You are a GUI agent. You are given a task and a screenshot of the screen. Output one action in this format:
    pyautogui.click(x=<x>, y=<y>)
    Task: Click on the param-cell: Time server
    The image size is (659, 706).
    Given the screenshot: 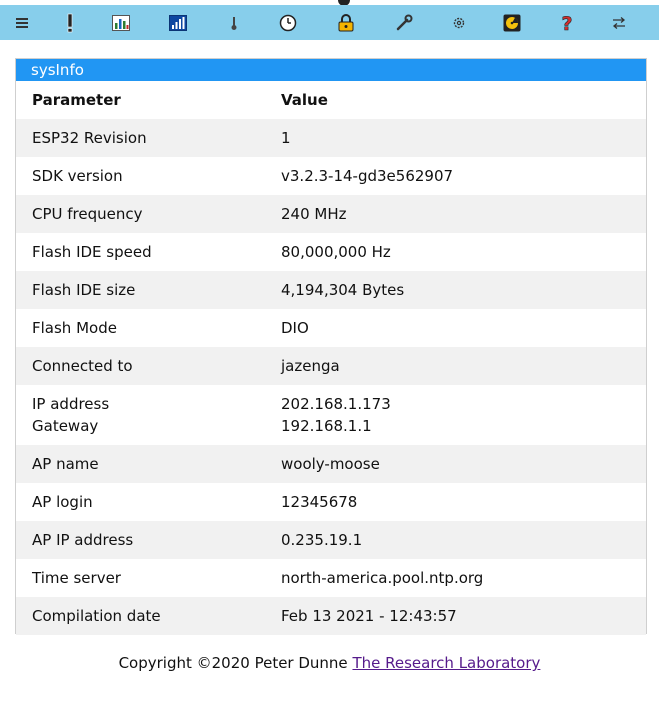 What is the action you would take?
    pyautogui.click(x=76, y=578)
    